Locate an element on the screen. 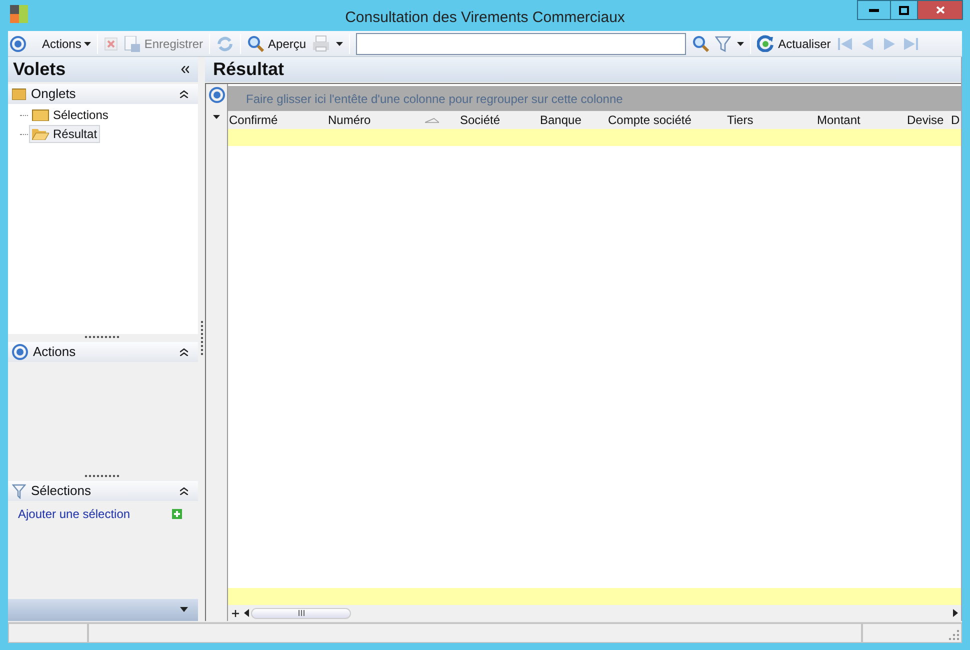  pane-header: Onglets is located at coordinates (103, 94).